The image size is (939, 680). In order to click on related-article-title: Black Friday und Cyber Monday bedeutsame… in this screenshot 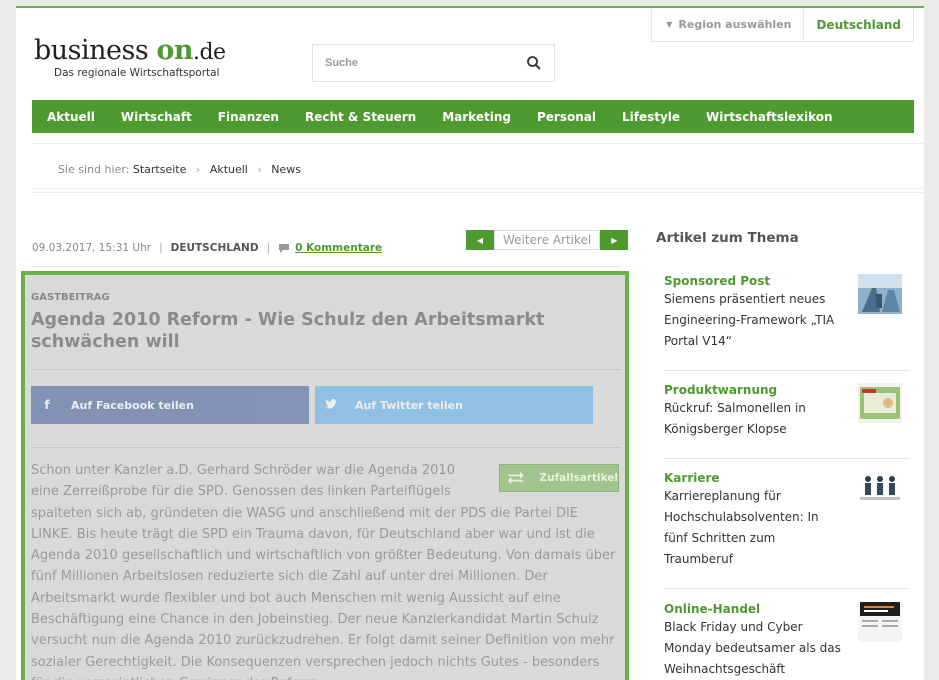, I will do `click(754, 648)`.